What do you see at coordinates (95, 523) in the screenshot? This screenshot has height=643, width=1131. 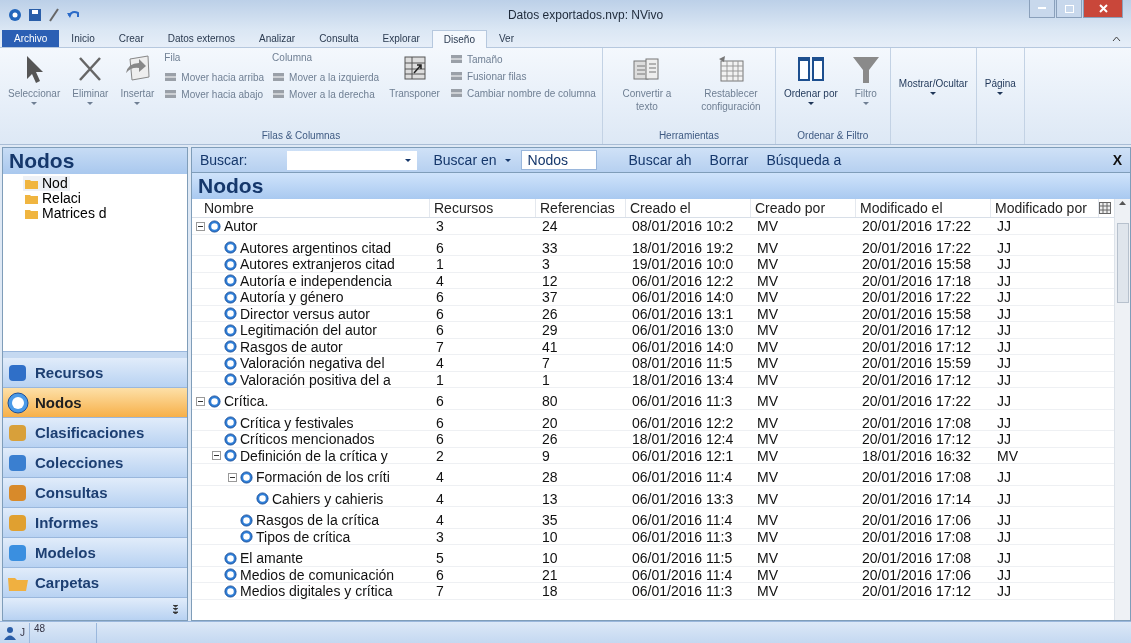 I see `navigation-button: Informes` at bounding box center [95, 523].